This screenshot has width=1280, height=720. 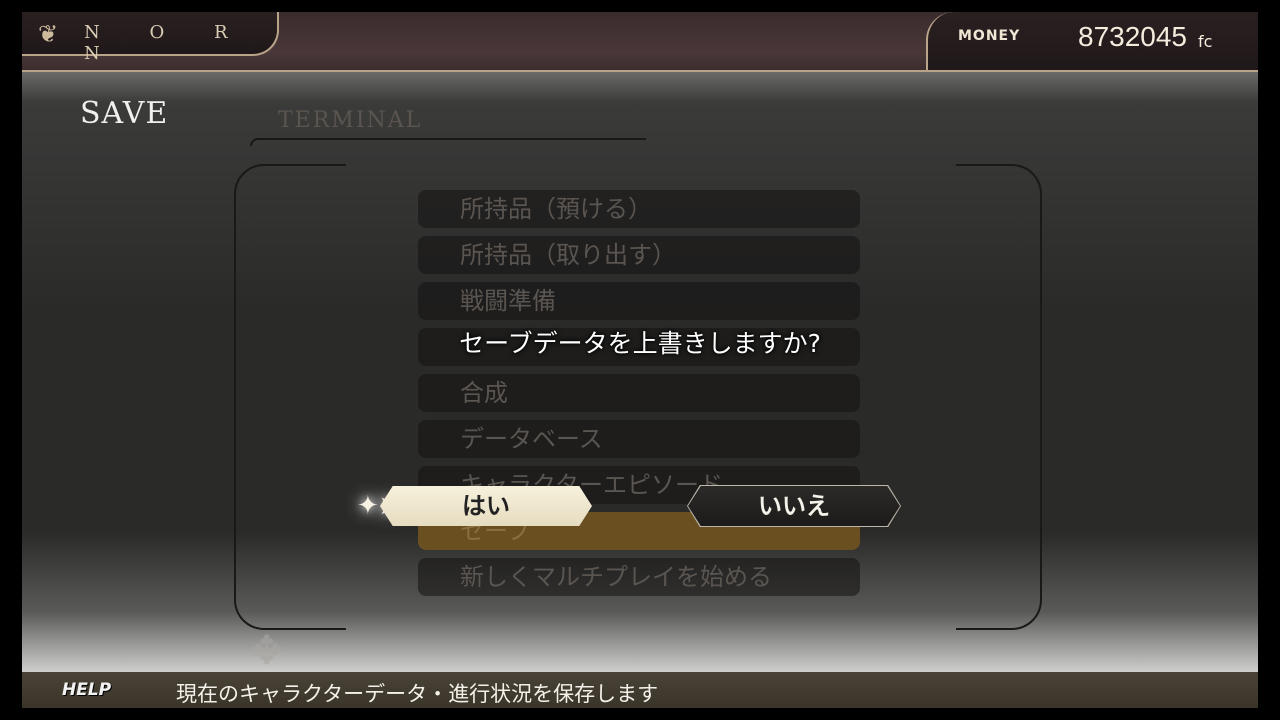 What do you see at coordinates (640, 42) in the screenshot?
I see `top-bar: ❦ N O R N MONEY 8732045 fc` at bounding box center [640, 42].